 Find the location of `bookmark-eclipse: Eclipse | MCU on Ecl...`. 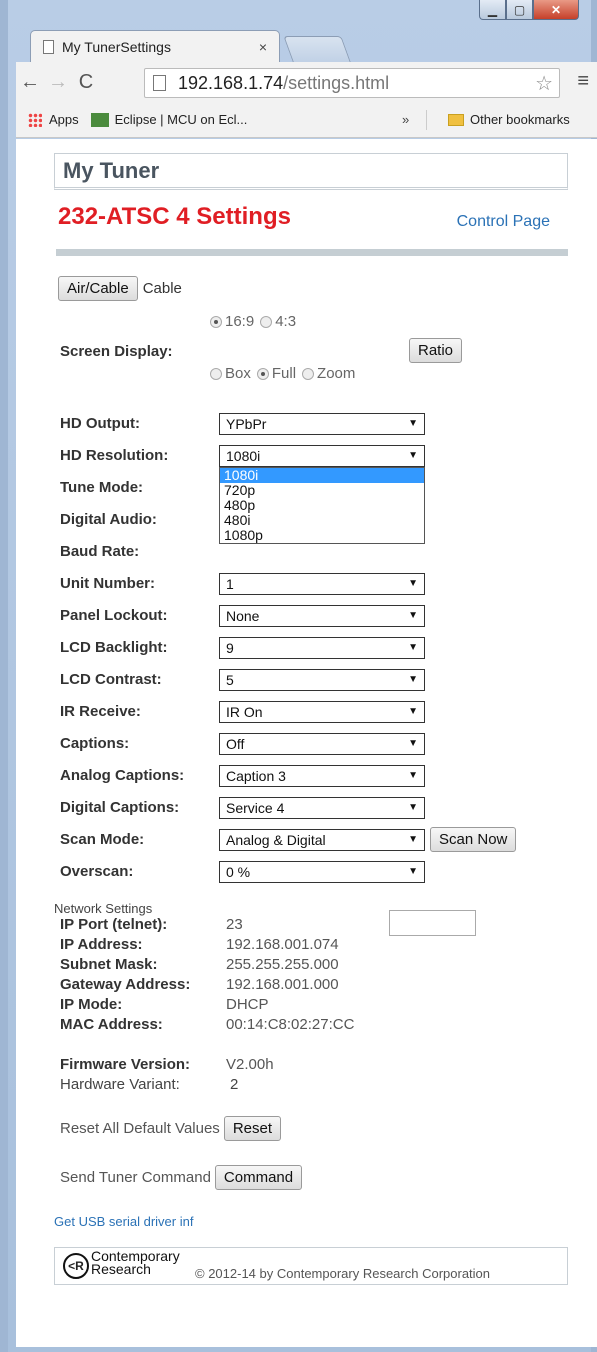

bookmark-eclipse: Eclipse | MCU on Ecl... is located at coordinates (169, 119).